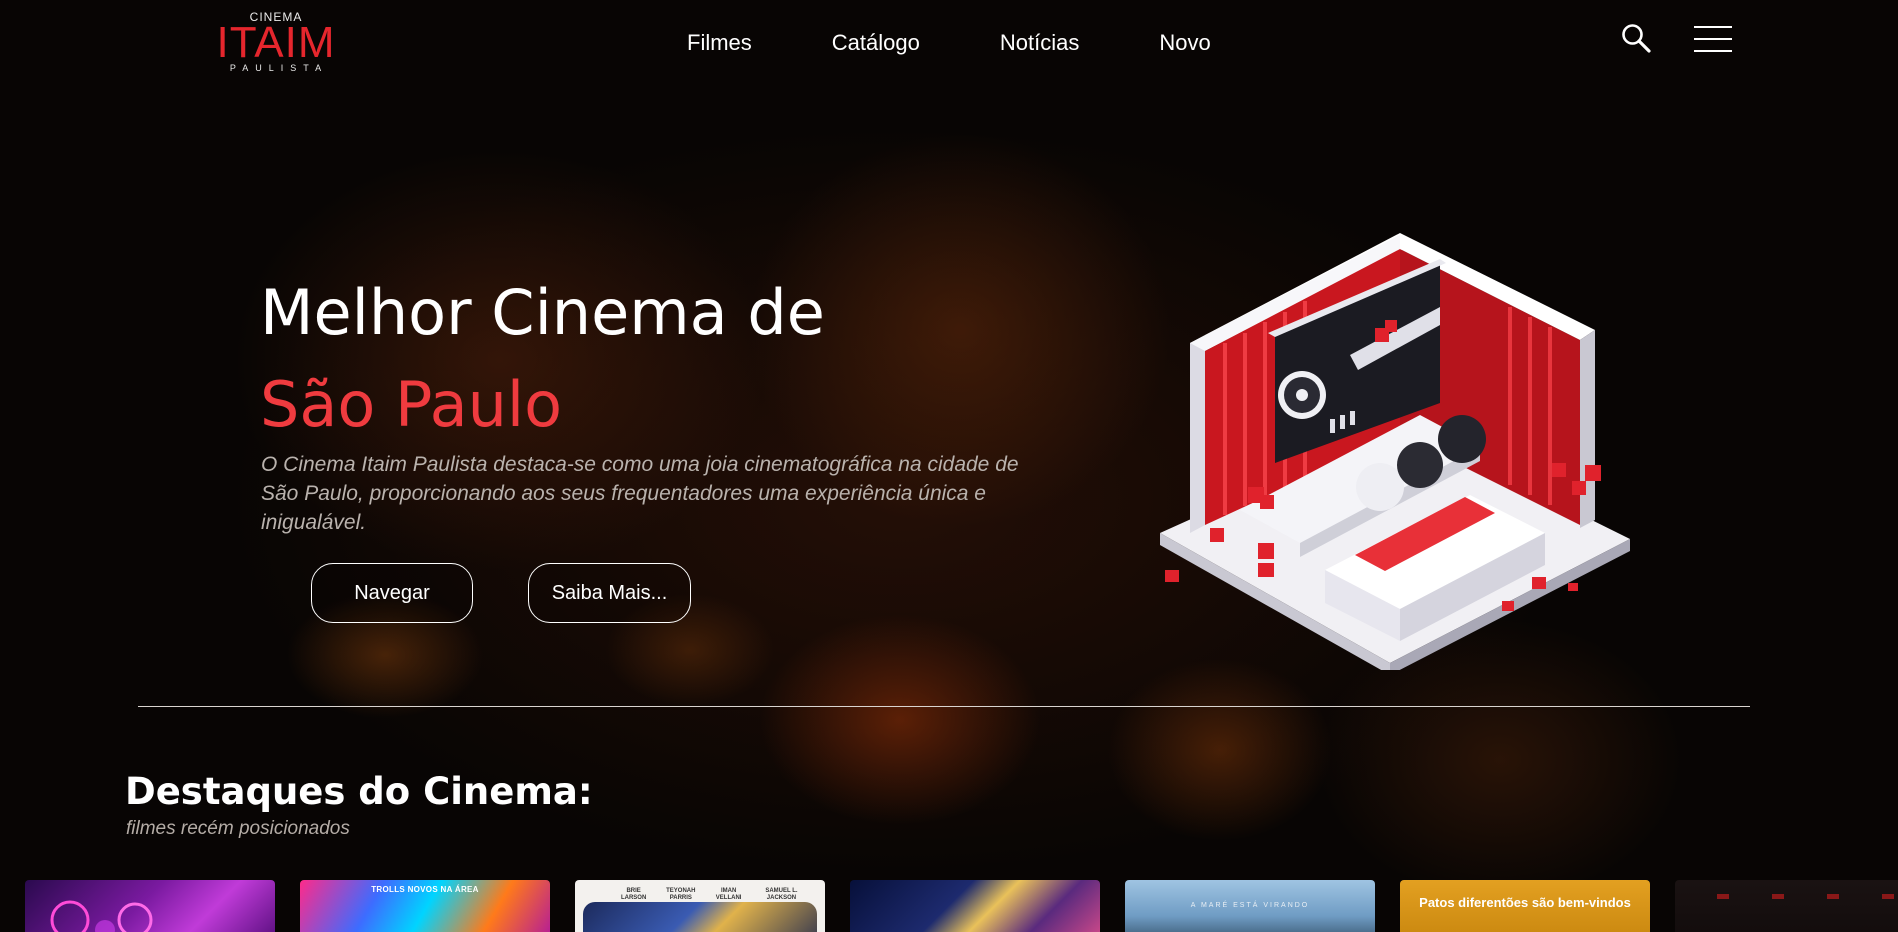 This screenshot has width=1898, height=932. I want to click on brand-logo: CINEMA ITAIM PAULISTA, so click(276, 43).